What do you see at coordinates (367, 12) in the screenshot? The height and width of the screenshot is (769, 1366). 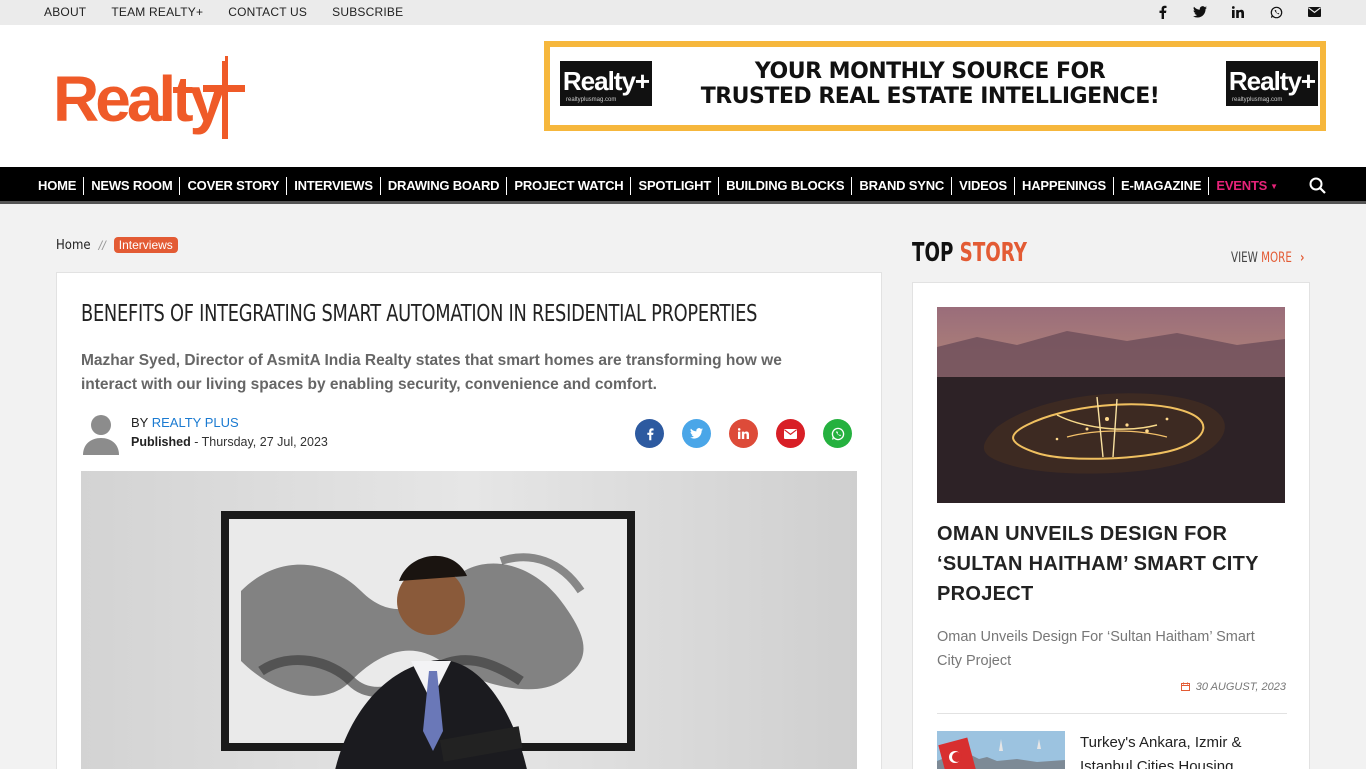 I see `top-nav-subscribe: SUBSCRIBE` at bounding box center [367, 12].